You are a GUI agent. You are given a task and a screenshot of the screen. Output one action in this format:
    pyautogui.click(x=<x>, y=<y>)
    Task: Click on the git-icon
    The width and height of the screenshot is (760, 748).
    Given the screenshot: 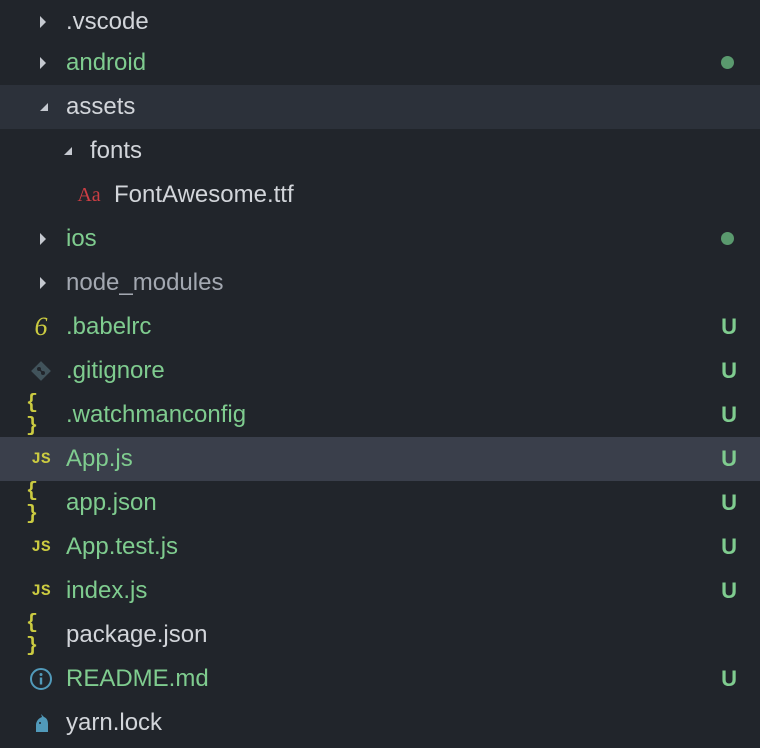 What is the action you would take?
    pyautogui.click(x=41, y=371)
    